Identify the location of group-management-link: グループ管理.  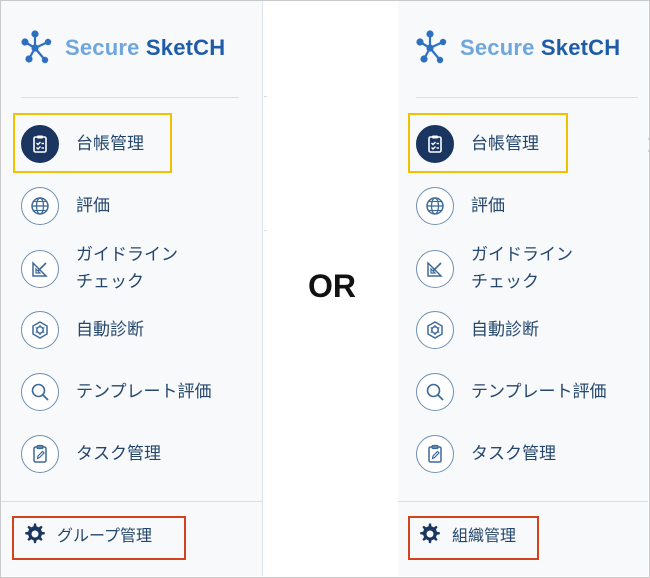
(87, 534).